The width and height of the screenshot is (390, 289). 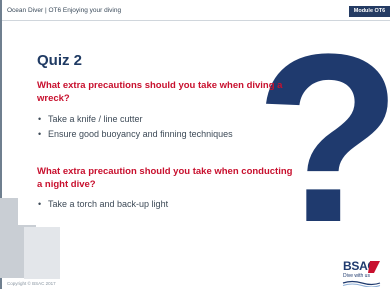 What do you see at coordinates (42, 253) in the screenshot?
I see `decorative-block` at bounding box center [42, 253].